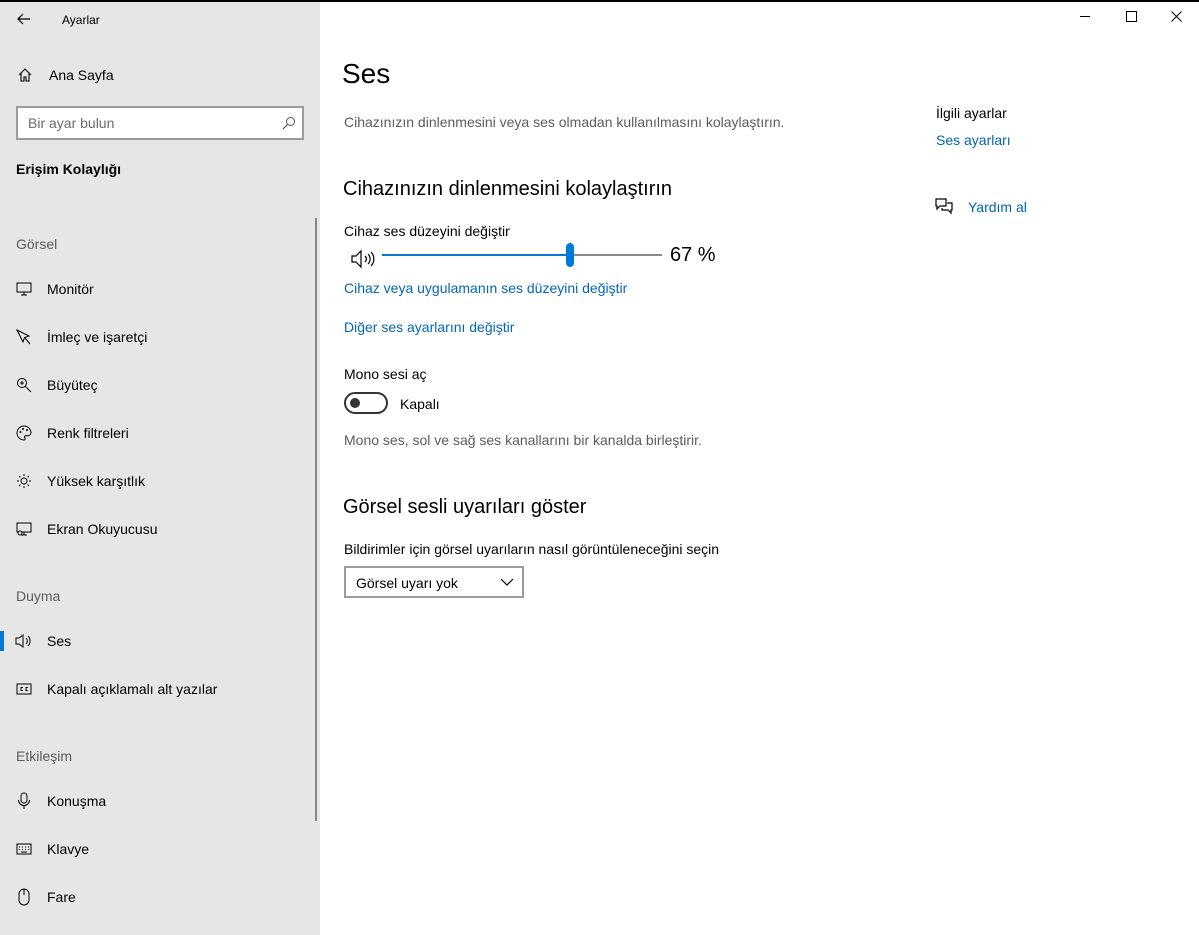 The image size is (1199, 935). What do you see at coordinates (160, 641) in the screenshot?
I see `sidebar-item-sound: Ses` at bounding box center [160, 641].